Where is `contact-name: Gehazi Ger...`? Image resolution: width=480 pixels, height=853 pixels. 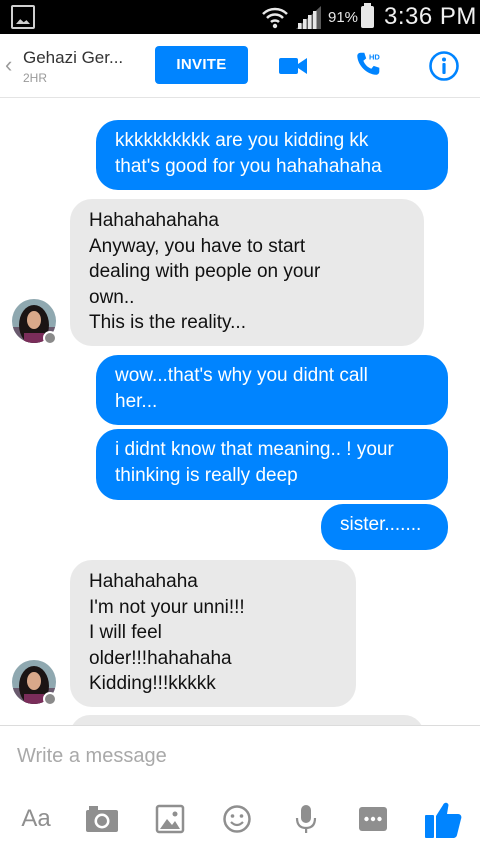
contact-name: Gehazi Ger... is located at coordinates (73, 58).